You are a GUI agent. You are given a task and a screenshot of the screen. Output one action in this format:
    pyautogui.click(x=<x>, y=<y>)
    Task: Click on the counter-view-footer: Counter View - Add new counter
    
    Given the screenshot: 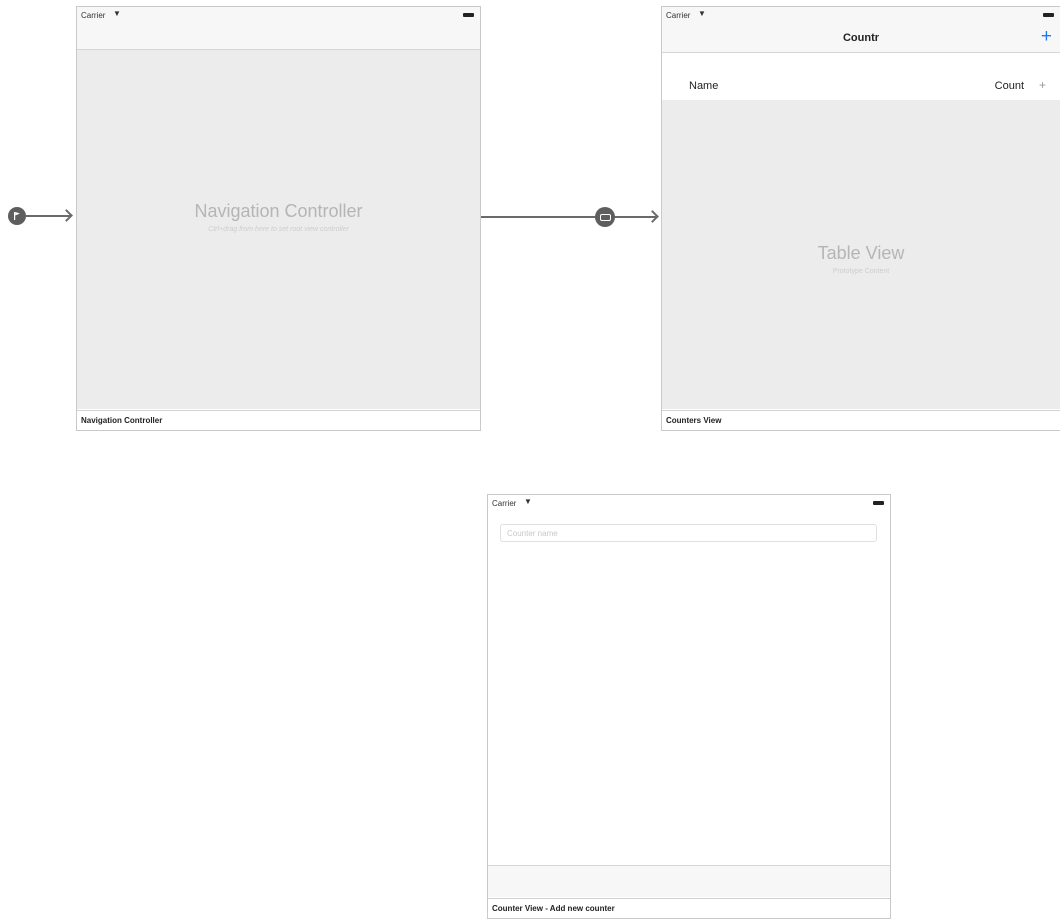 What is the action you would take?
    pyautogui.click(x=689, y=908)
    